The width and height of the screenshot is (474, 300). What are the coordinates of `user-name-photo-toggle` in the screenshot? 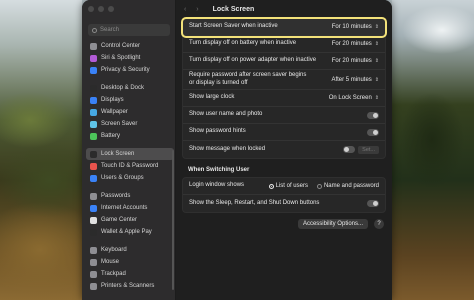 It's located at (373, 115).